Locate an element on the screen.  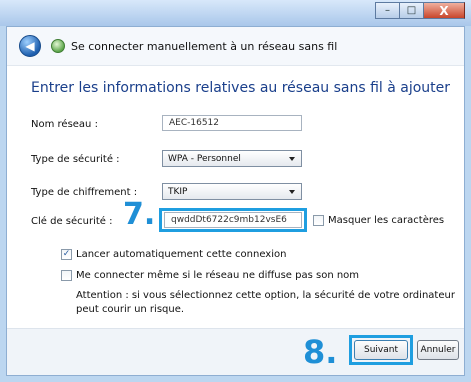
encryption-type-label: Type de chiffrement : is located at coordinates (84, 192).